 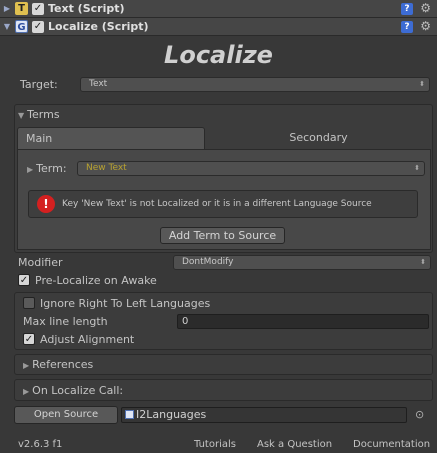 I want to click on adjust-alignment-checkbox: ✓, so click(x=29, y=339).